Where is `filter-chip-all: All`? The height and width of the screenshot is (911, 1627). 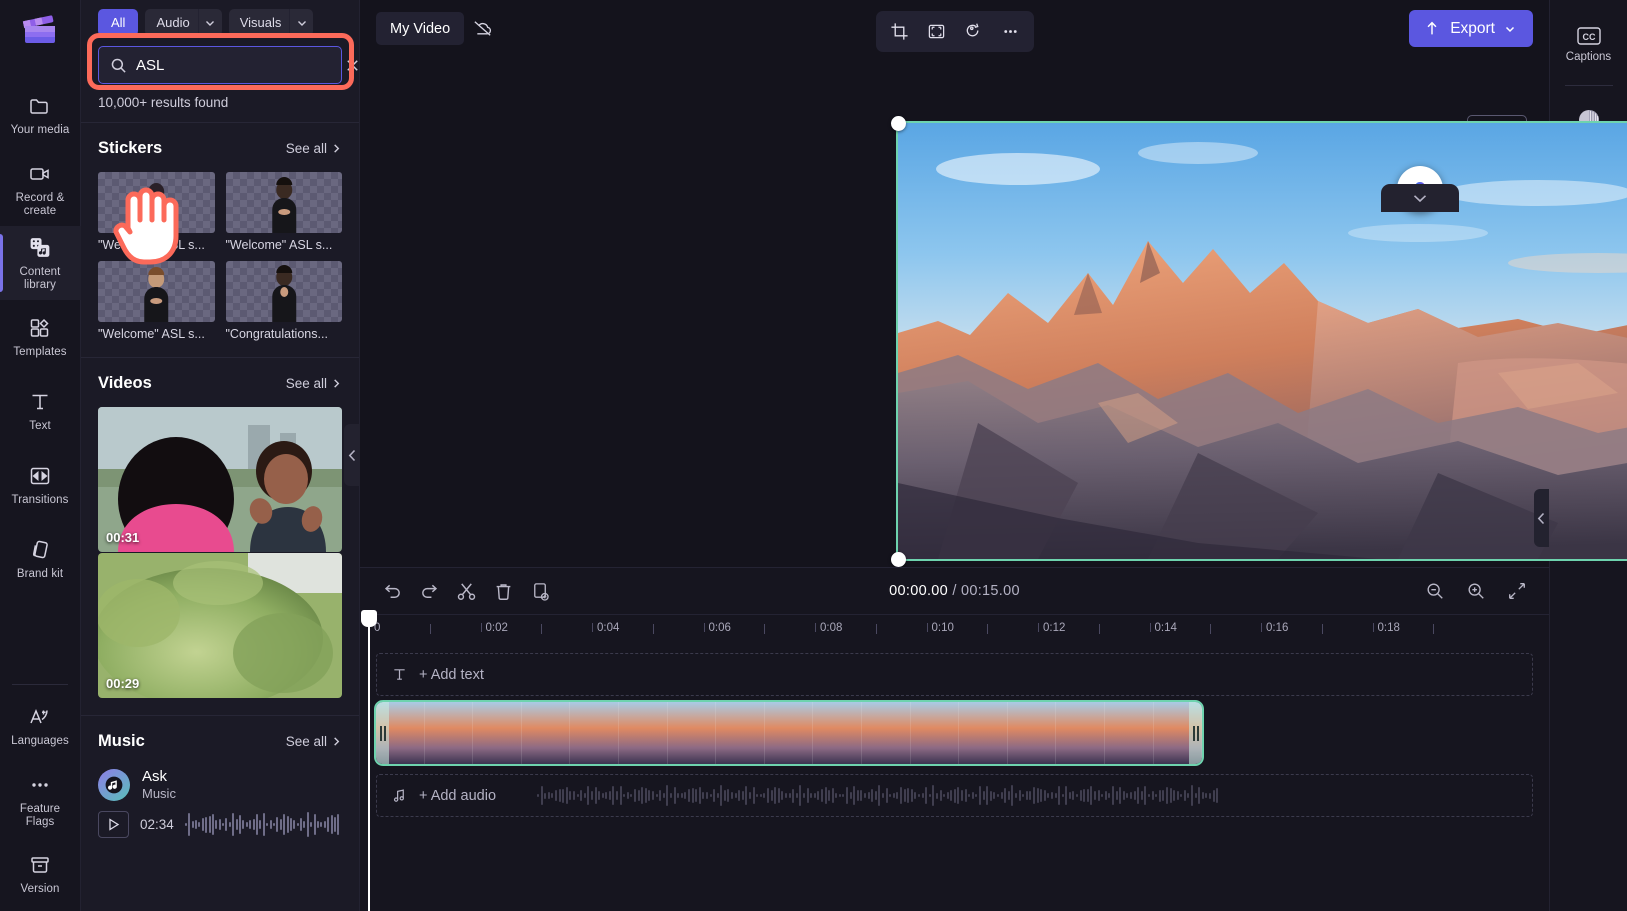 filter-chip-all: All is located at coordinates (118, 22).